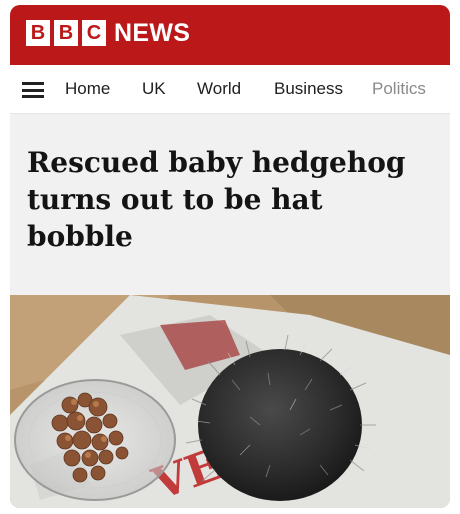 The width and height of the screenshot is (460, 514). What do you see at coordinates (154, 89) in the screenshot?
I see `nav-item-uk: UK` at bounding box center [154, 89].